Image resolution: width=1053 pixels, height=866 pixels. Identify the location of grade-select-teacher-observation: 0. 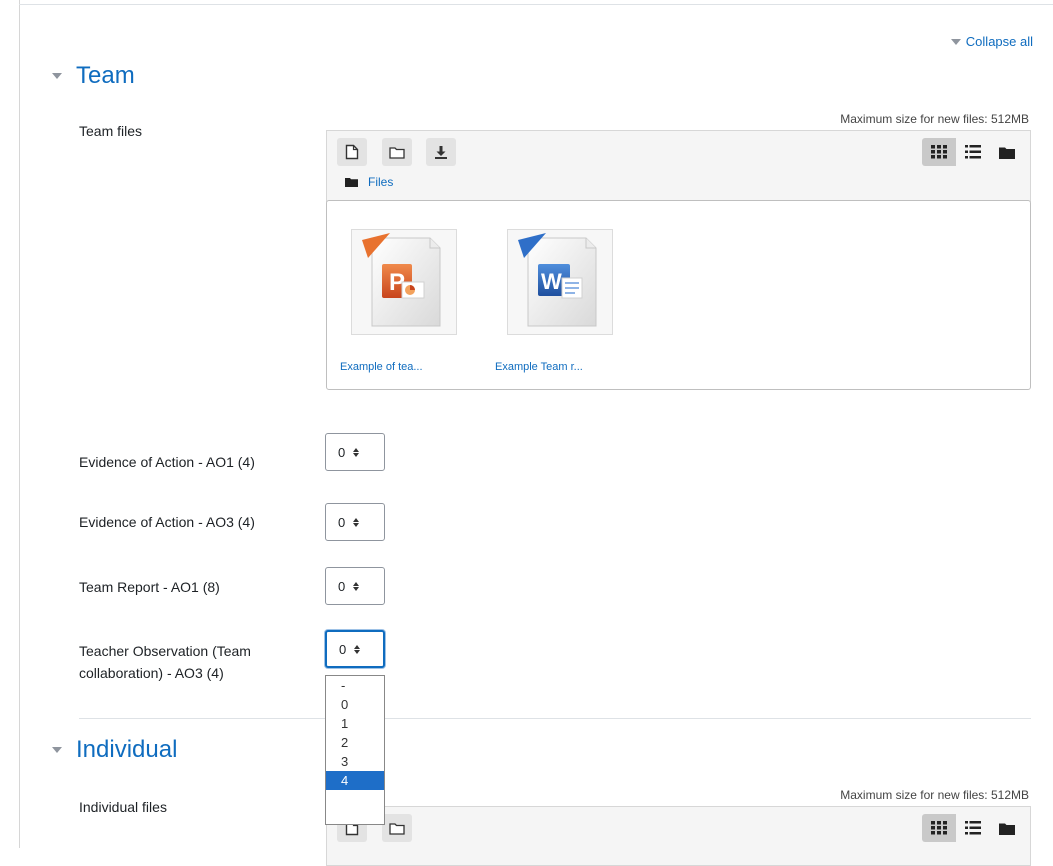
(355, 649).